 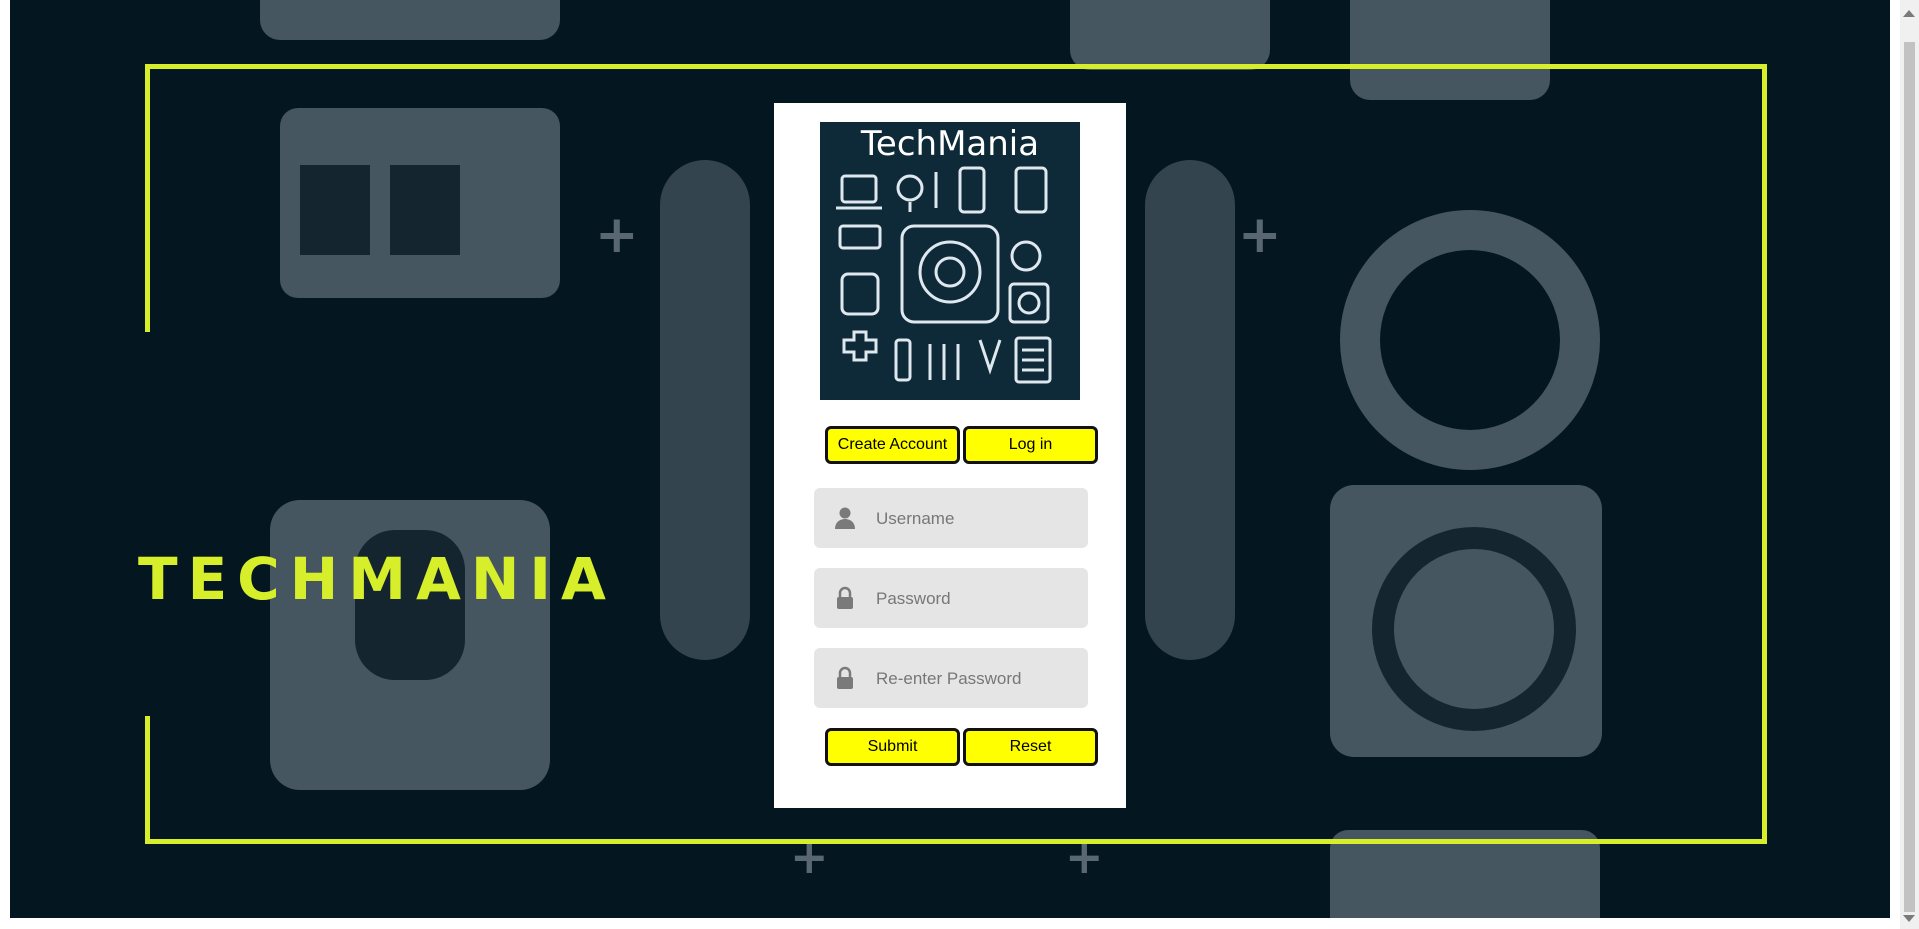 I want to click on techmania-logo: TechMania, so click(x=950, y=261).